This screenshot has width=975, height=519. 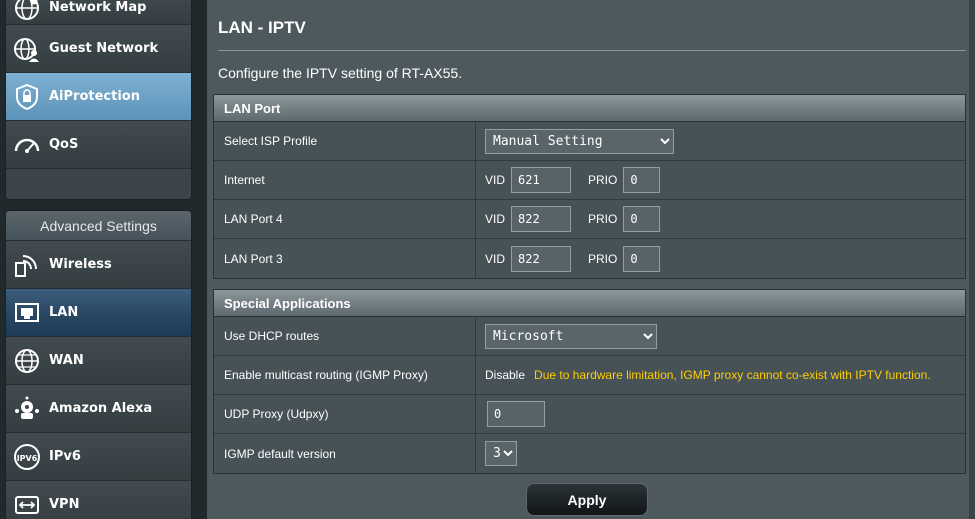 I want to click on sidebar-item-qos: QoS, so click(x=98, y=145).